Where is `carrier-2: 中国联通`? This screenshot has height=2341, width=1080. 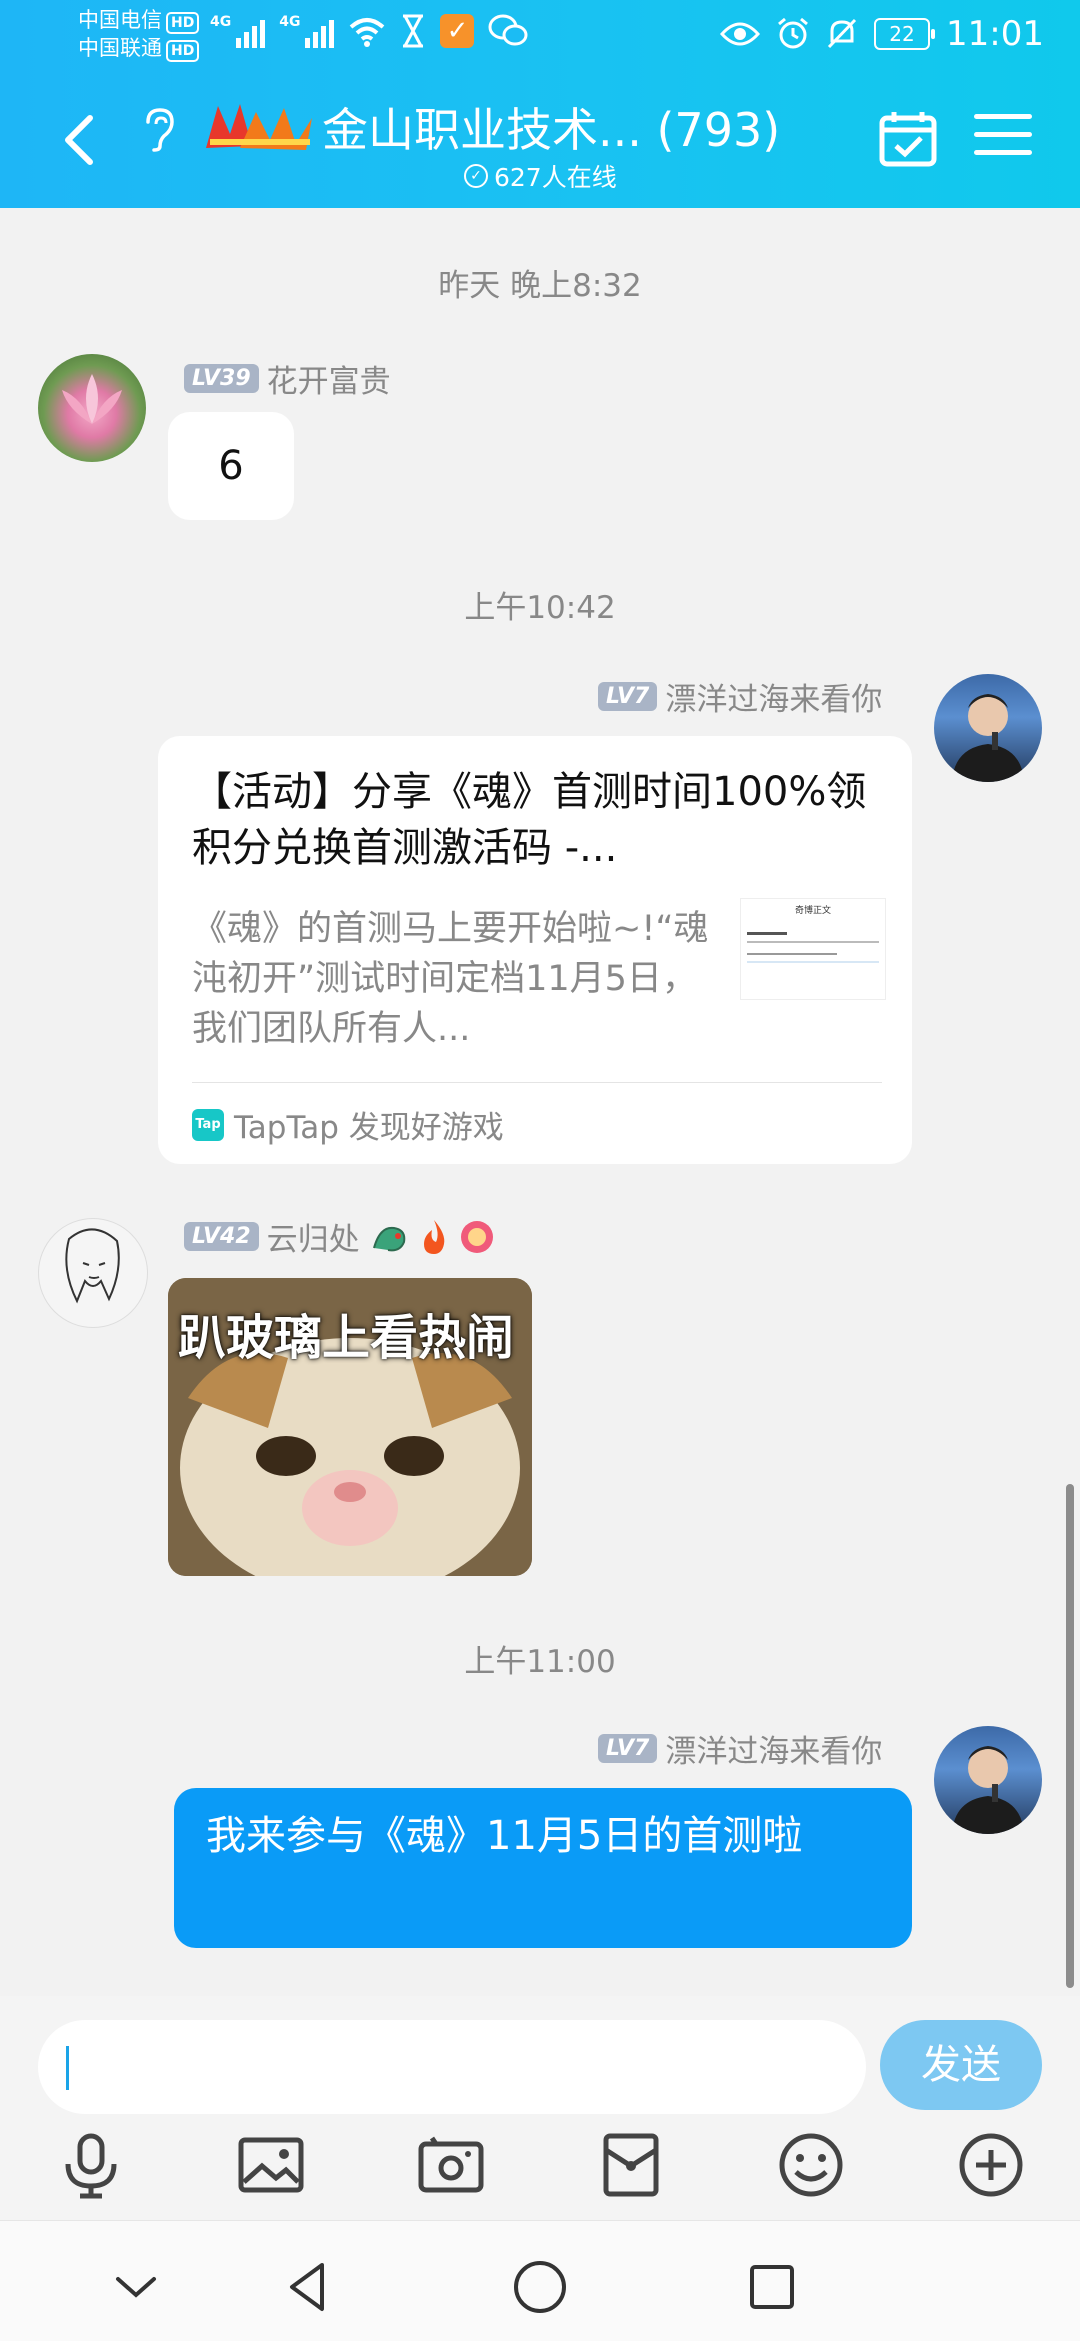
carrier-2: 中国联通 is located at coordinates (120, 48).